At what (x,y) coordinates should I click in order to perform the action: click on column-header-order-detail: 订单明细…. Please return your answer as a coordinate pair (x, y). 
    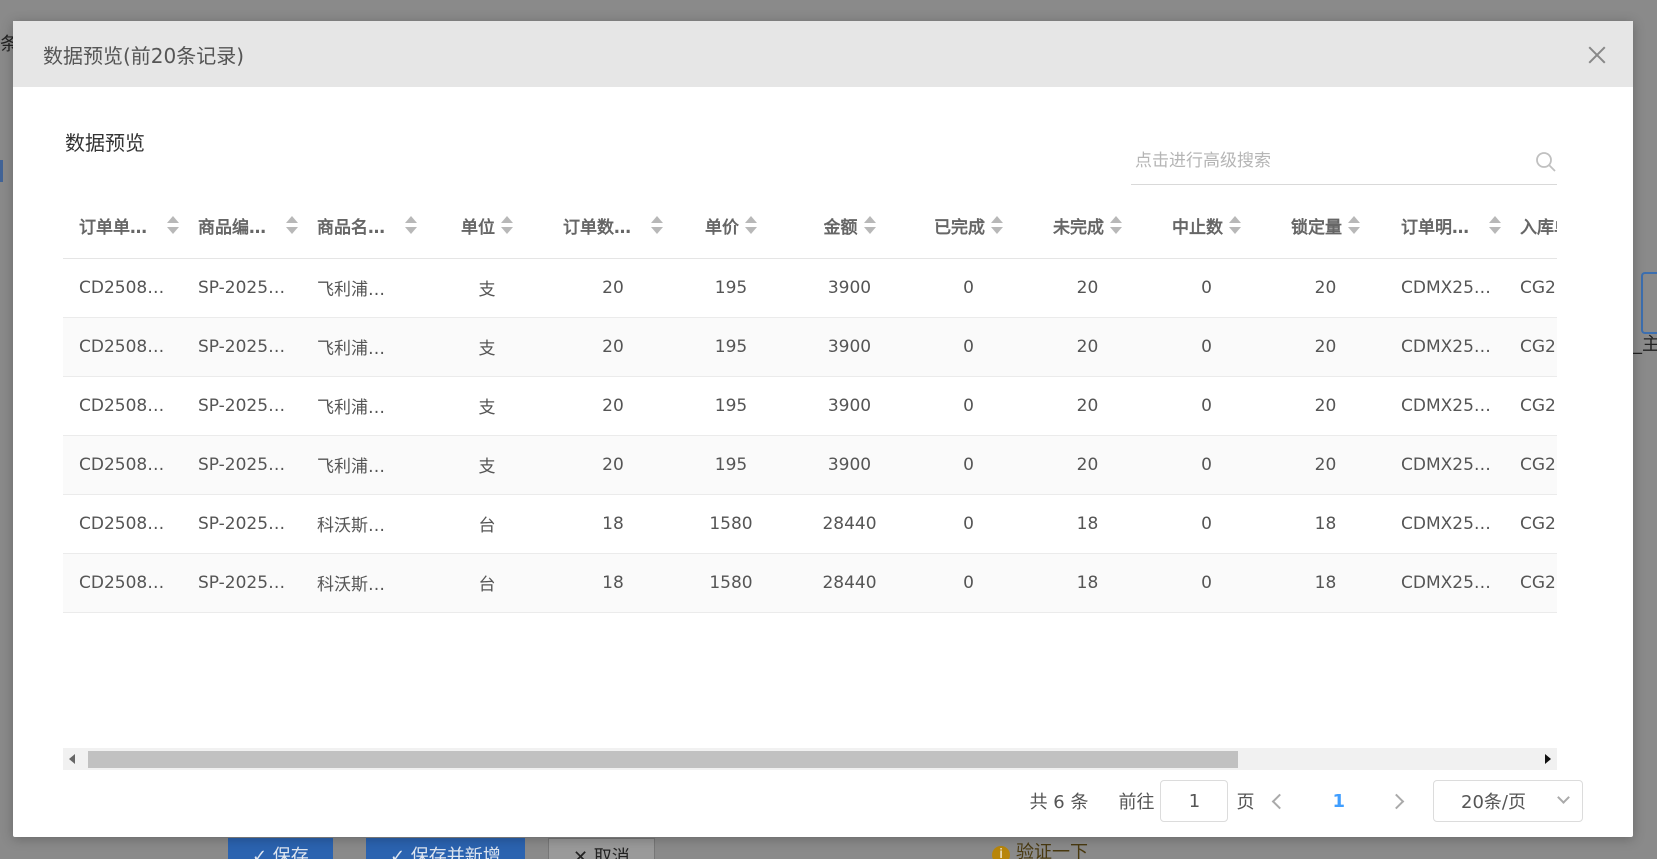
    Looking at the image, I should click on (1444, 226).